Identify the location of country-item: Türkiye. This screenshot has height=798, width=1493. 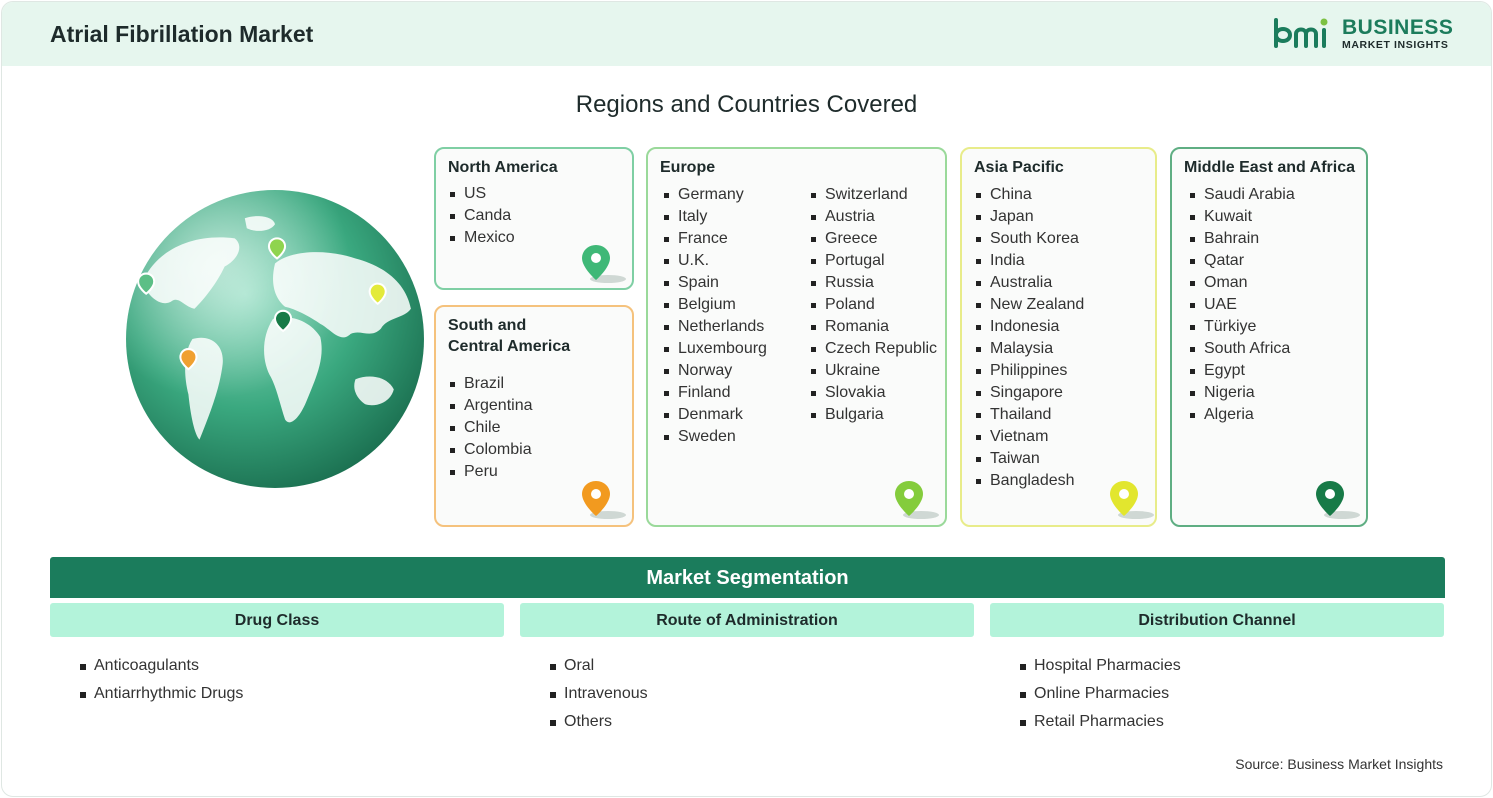
(1241, 327).